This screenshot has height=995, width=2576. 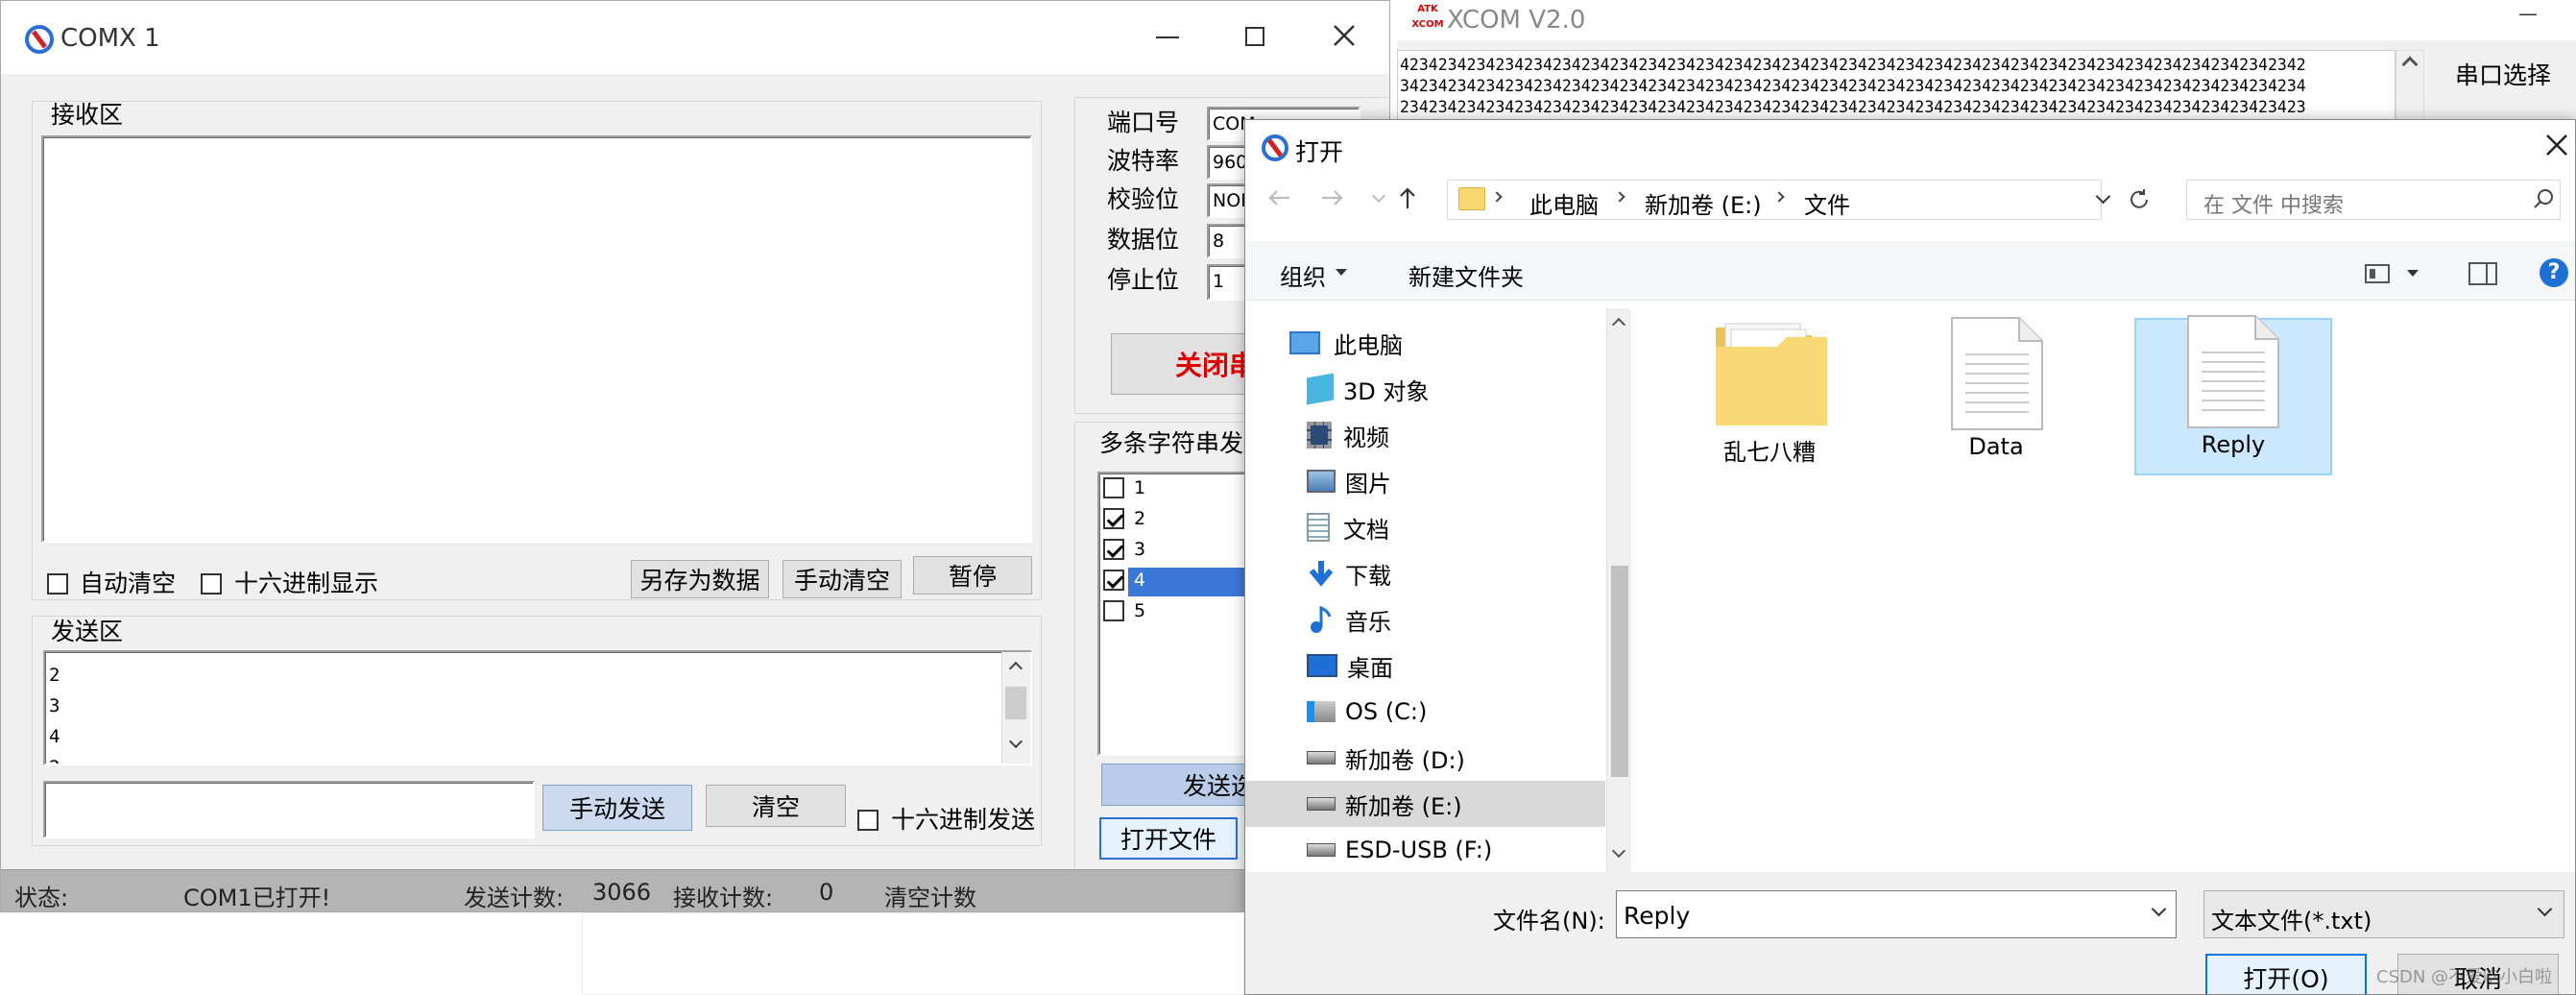 What do you see at coordinates (1425, 712) in the screenshot?
I see `nav-item-drive-c: OS (C:)` at bounding box center [1425, 712].